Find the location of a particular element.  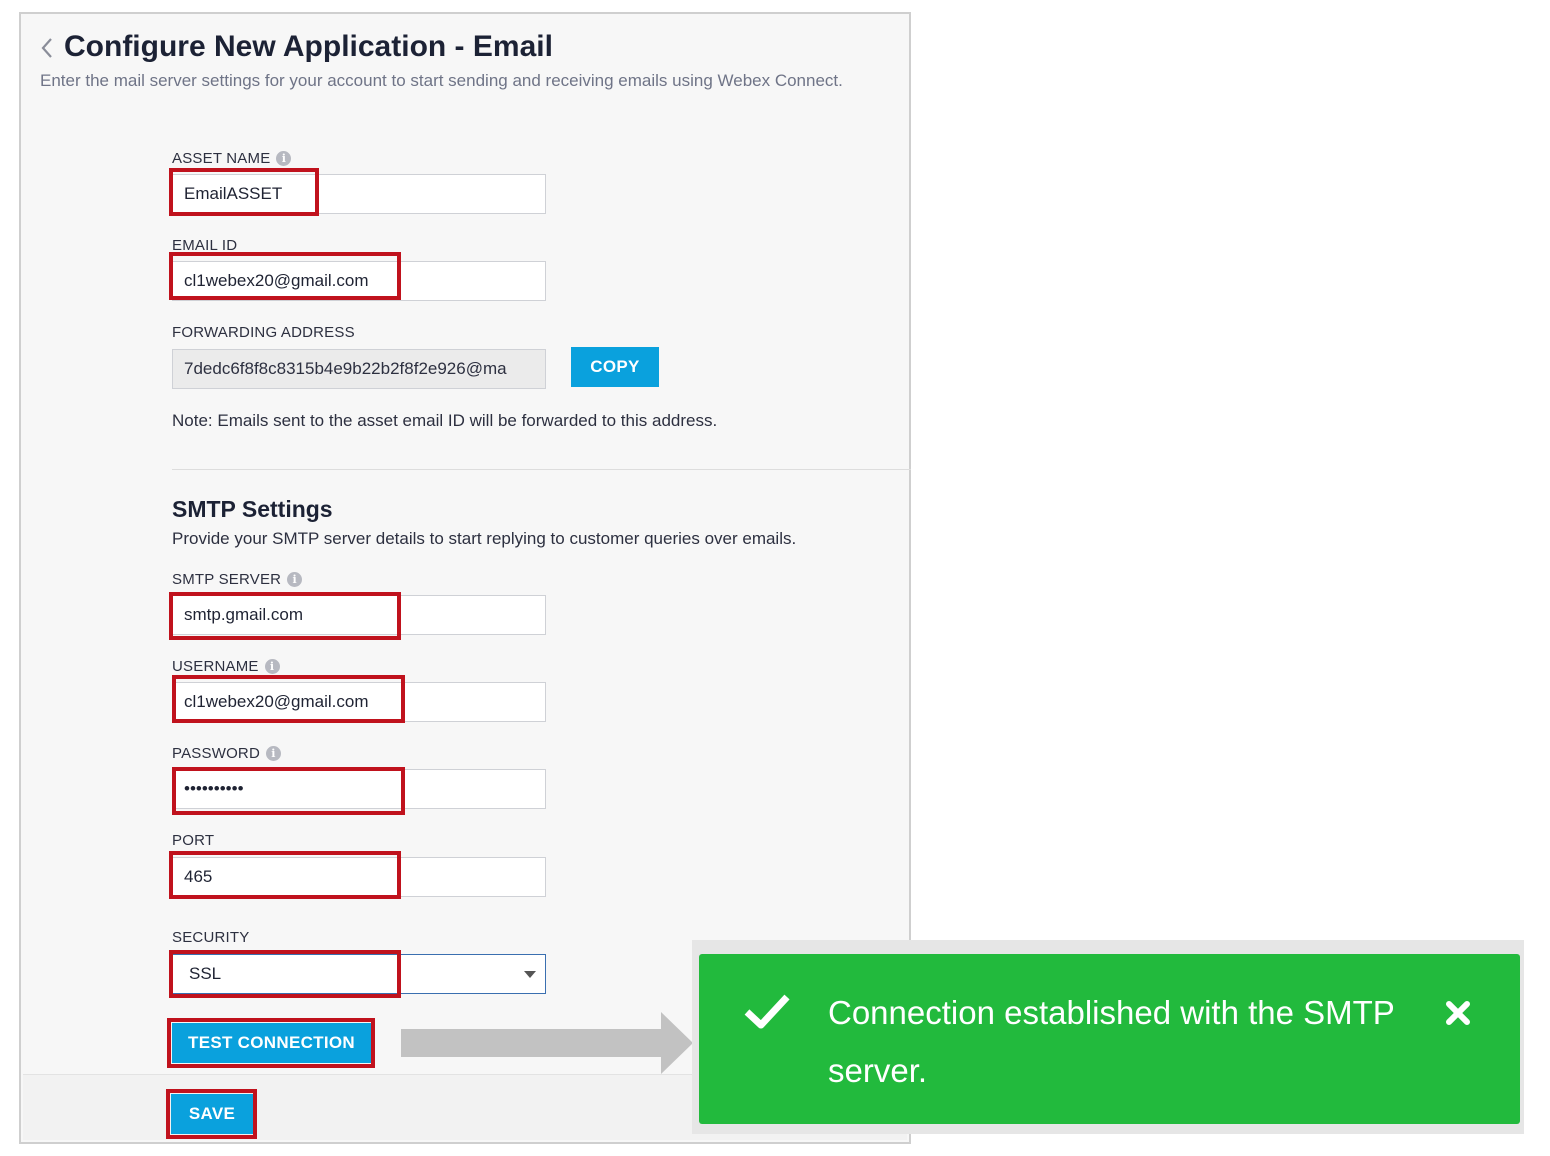

password-label-text: PASSWORD is located at coordinates (216, 753).